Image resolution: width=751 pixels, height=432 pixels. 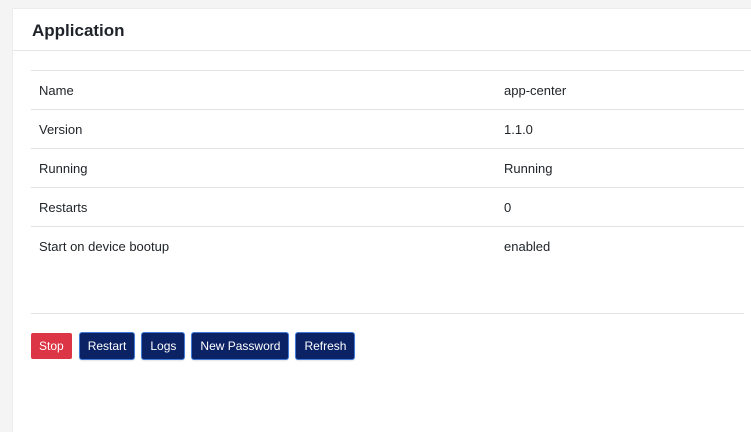 What do you see at coordinates (535, 90) in the screenshot?
I see `row-value-name: app-center` at bounding box center [535, 90].